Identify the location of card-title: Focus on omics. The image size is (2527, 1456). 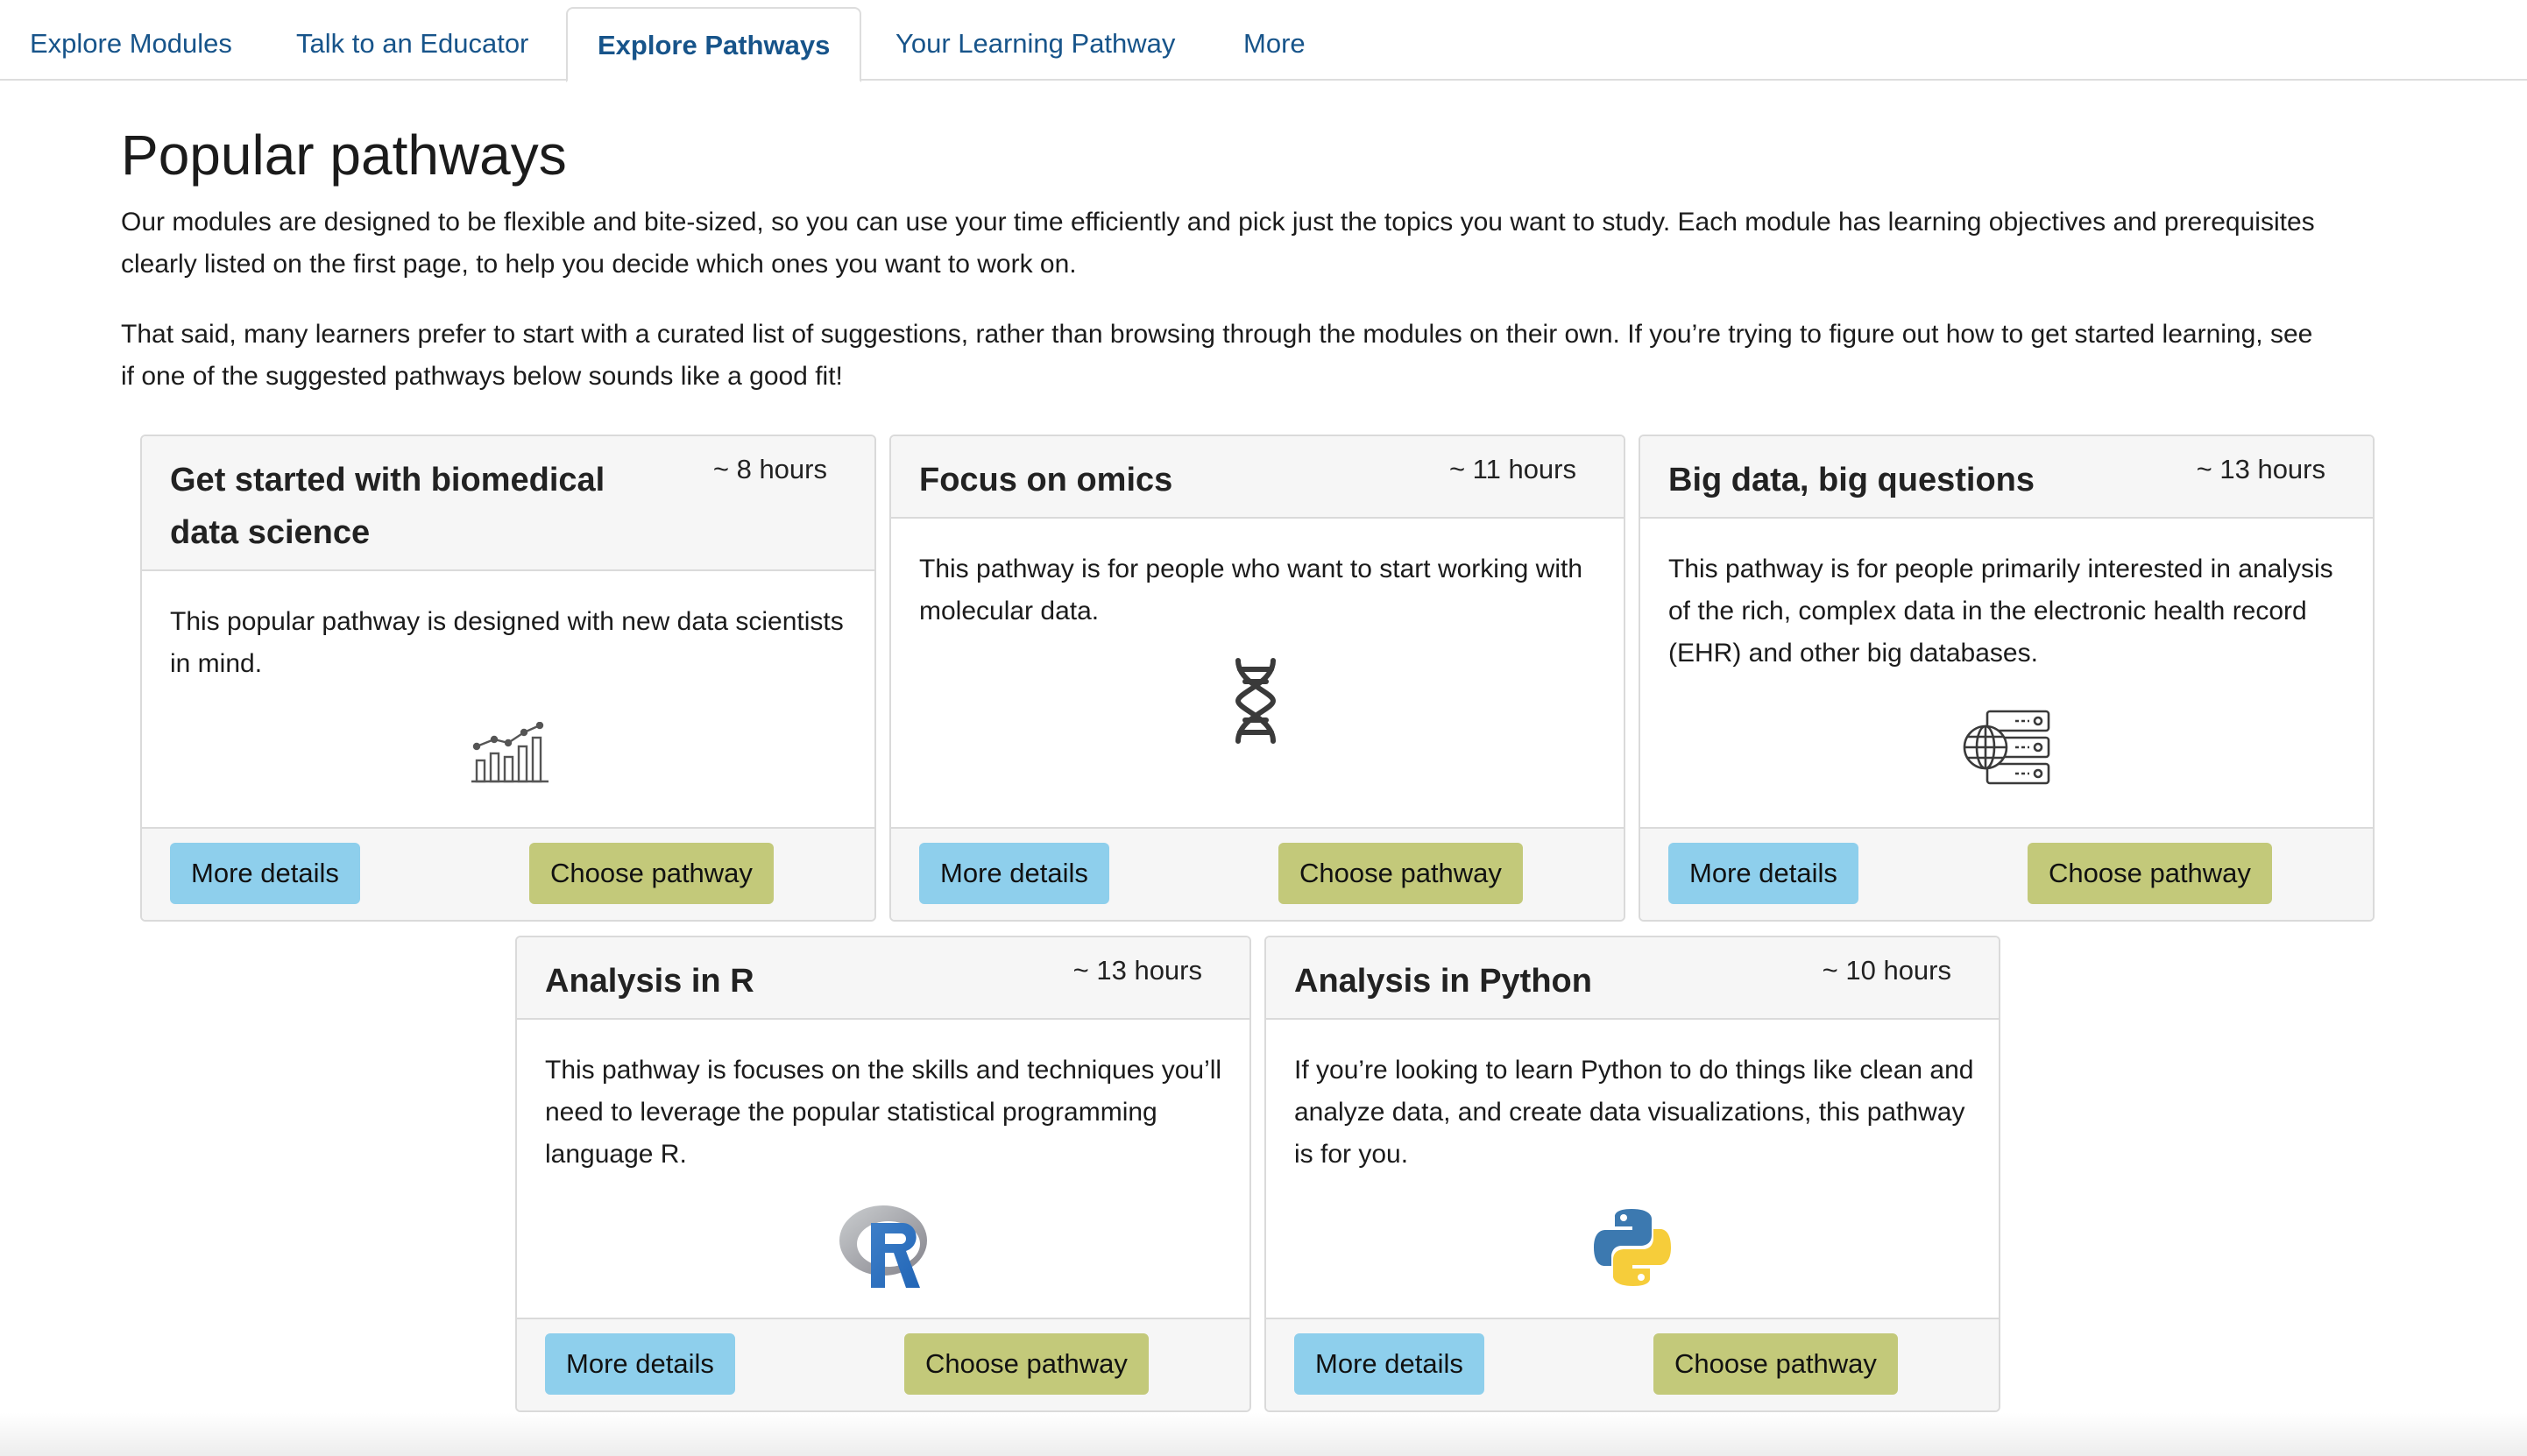
(1046, 480).